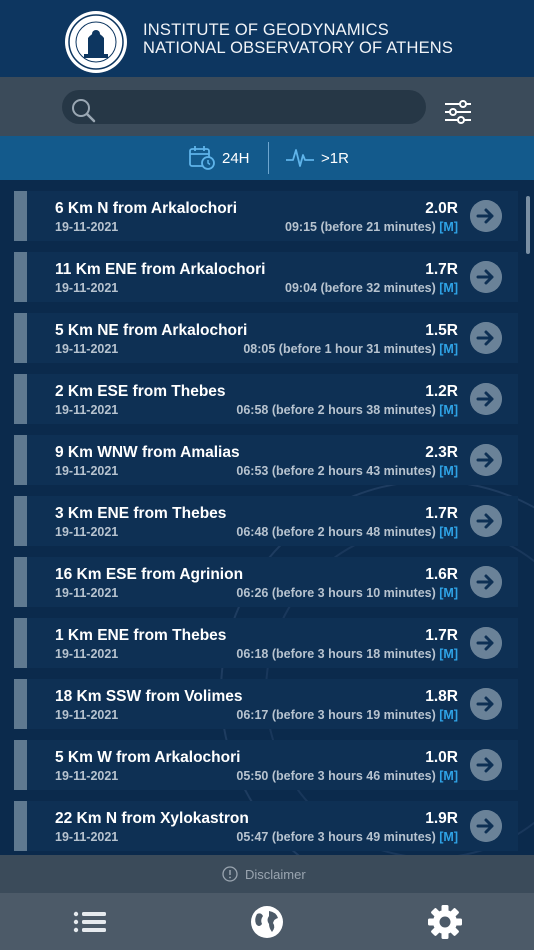  I want to click on event-magnitude: 1.8R, so click(441, 696).